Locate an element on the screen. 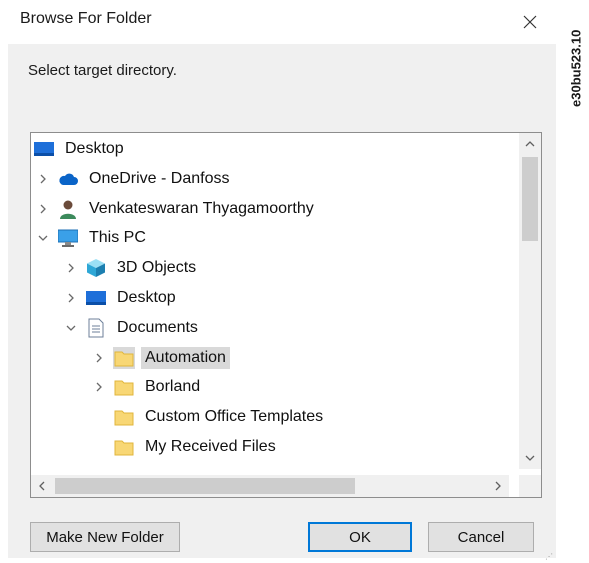  tree-item-label: Borland is located at coordinates (173, 387).